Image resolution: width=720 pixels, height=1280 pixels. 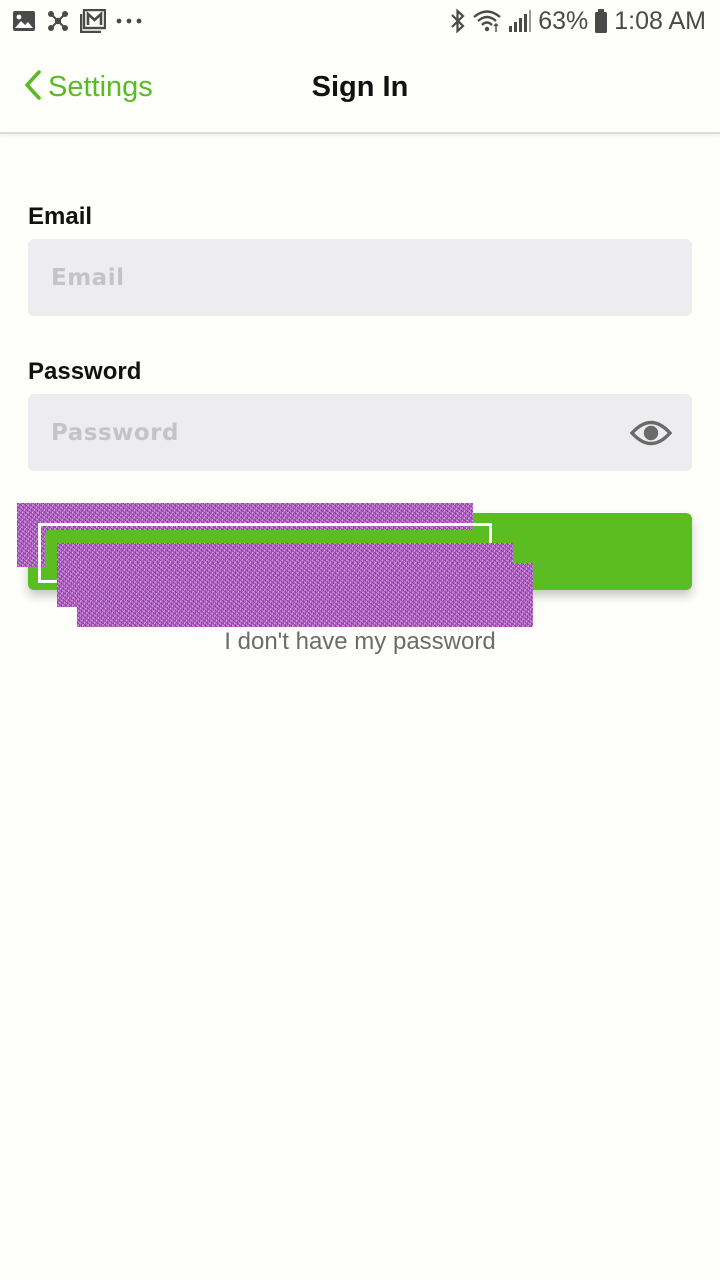 What do you see at coordinates (601, 21) in the screenshot?
I see `battery-icon` at bounding box center [601, 21].